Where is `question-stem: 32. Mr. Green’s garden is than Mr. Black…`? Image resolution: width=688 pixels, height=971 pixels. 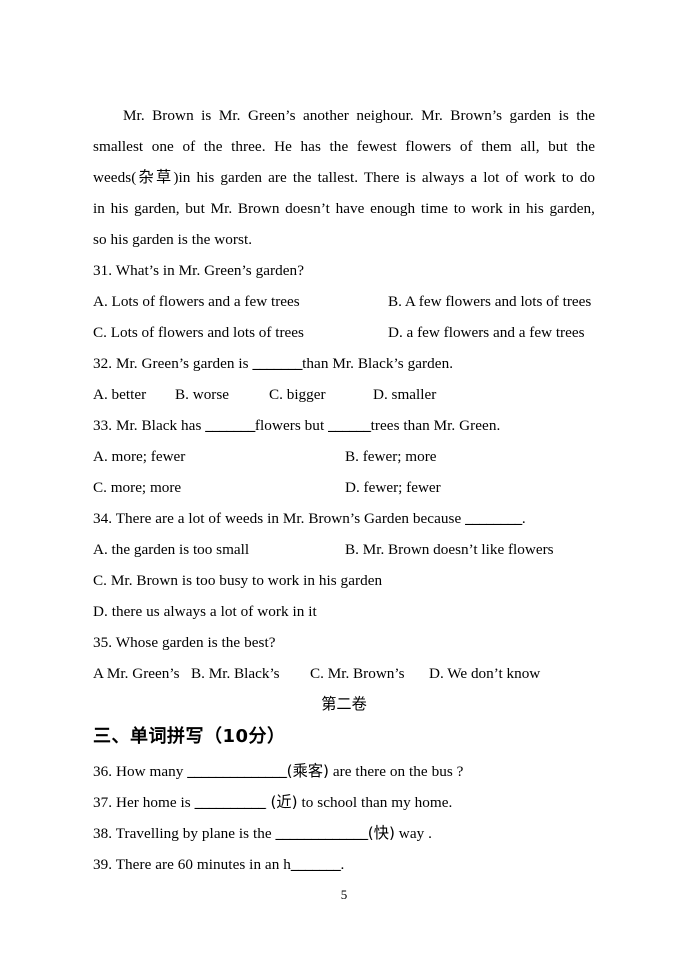 question-stem: 32. Mr. Green’s garden is than Mr. Black… is located at coordinates (344, 363).